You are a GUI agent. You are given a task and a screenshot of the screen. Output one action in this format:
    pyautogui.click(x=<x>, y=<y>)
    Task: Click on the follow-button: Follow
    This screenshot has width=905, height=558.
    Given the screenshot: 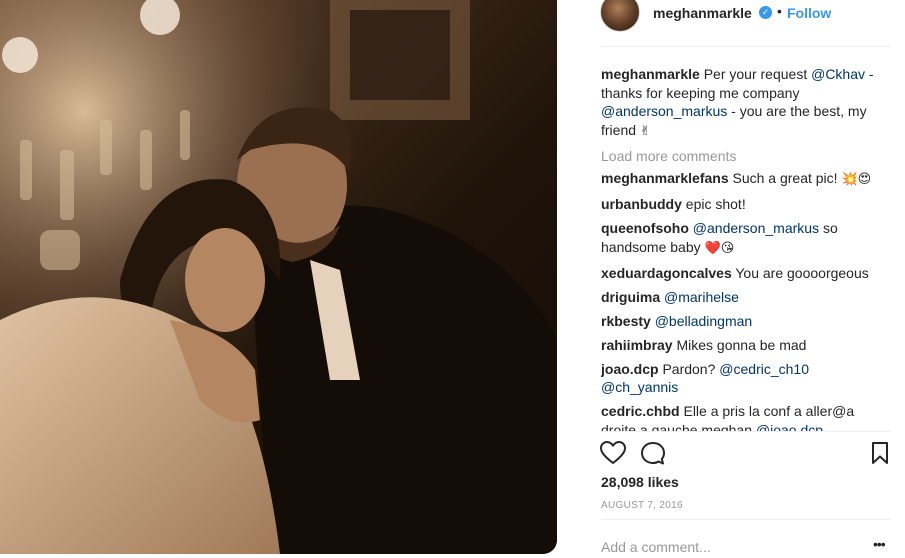 What is the action you would take?
    pyautogui.click(x=809, y=13)
    